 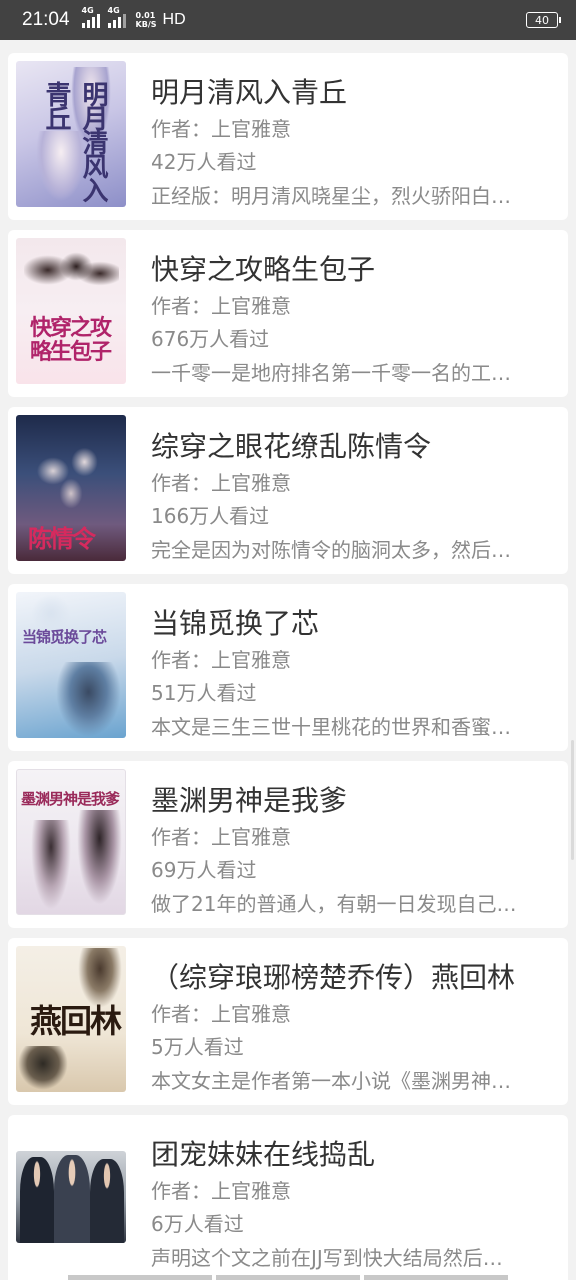 I want to click on book-title: 当锦觅换了芯, so click(x=235, y=623).